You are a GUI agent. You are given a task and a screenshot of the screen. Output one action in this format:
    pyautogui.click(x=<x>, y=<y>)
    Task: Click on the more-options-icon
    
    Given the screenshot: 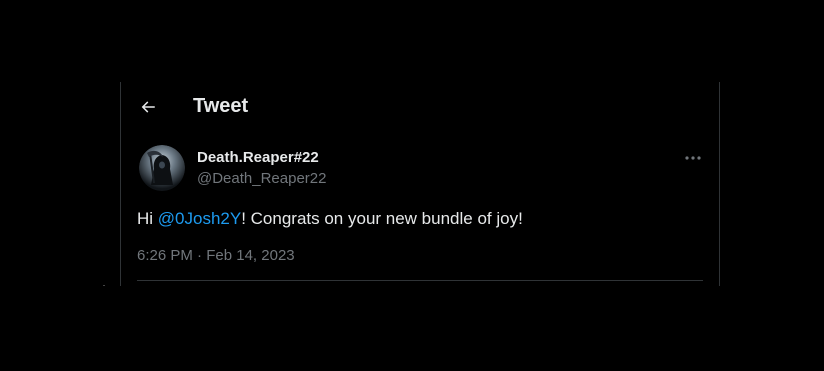 What is the action you would take?
    pyautogui.click(x=693, y=158)
    